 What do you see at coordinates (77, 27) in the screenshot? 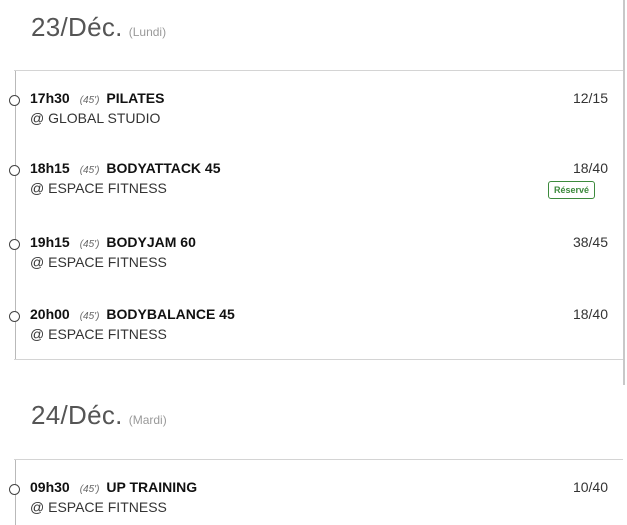
I see `day-date: 23/Déc.` at bounding box center [77, 27].